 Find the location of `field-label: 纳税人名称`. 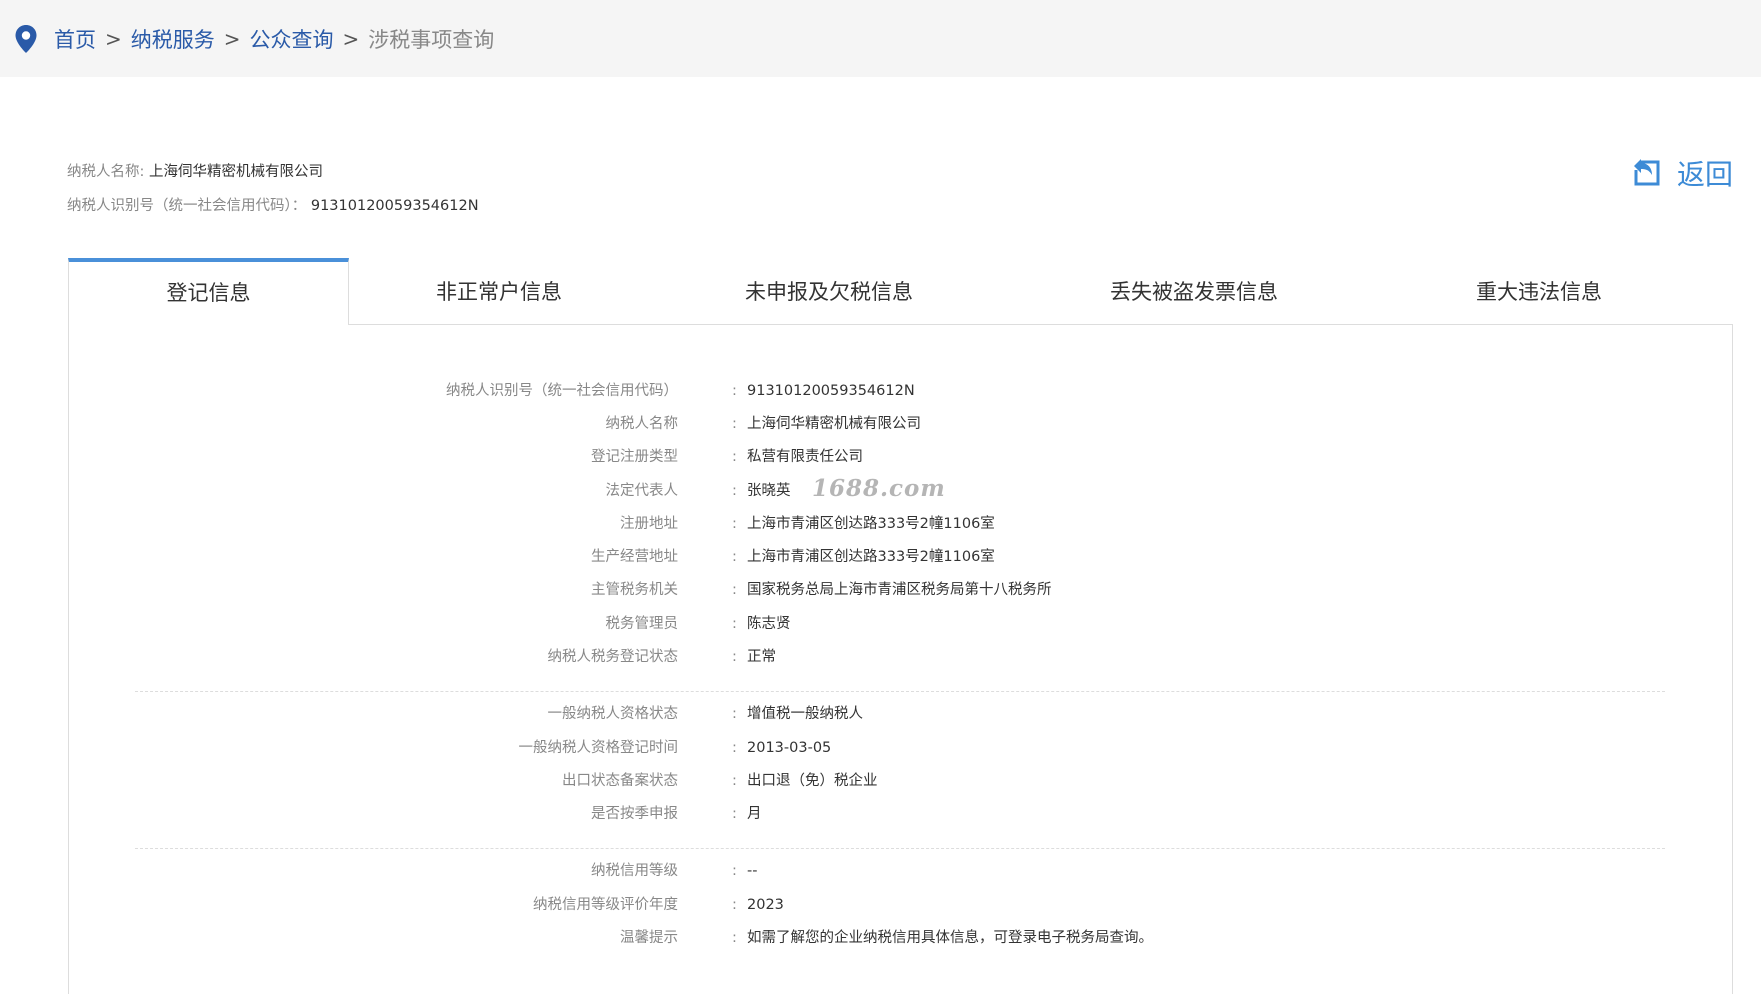

field-label: 纳税人名称 is located at coordinates (642, 424).